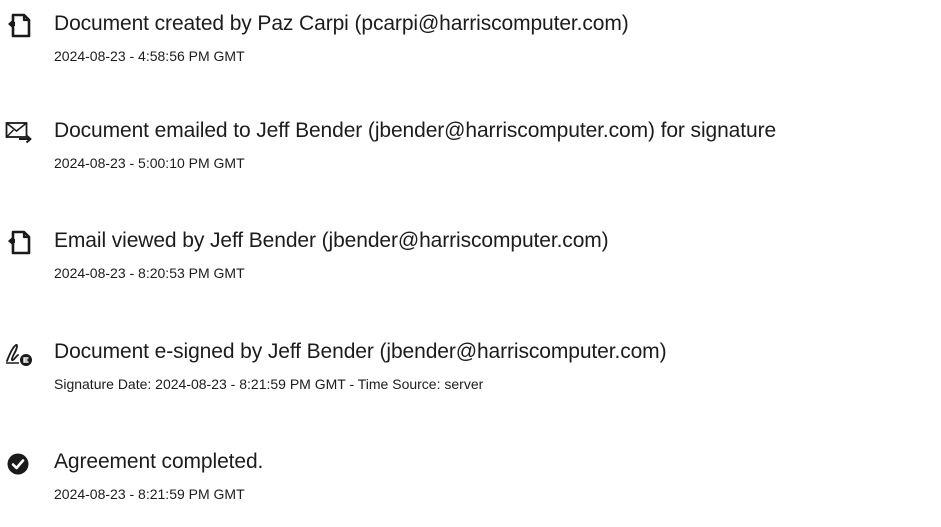  Describe the element at coordinates (19, 26) in the screenshot. I see `document-created-icon` at that location.